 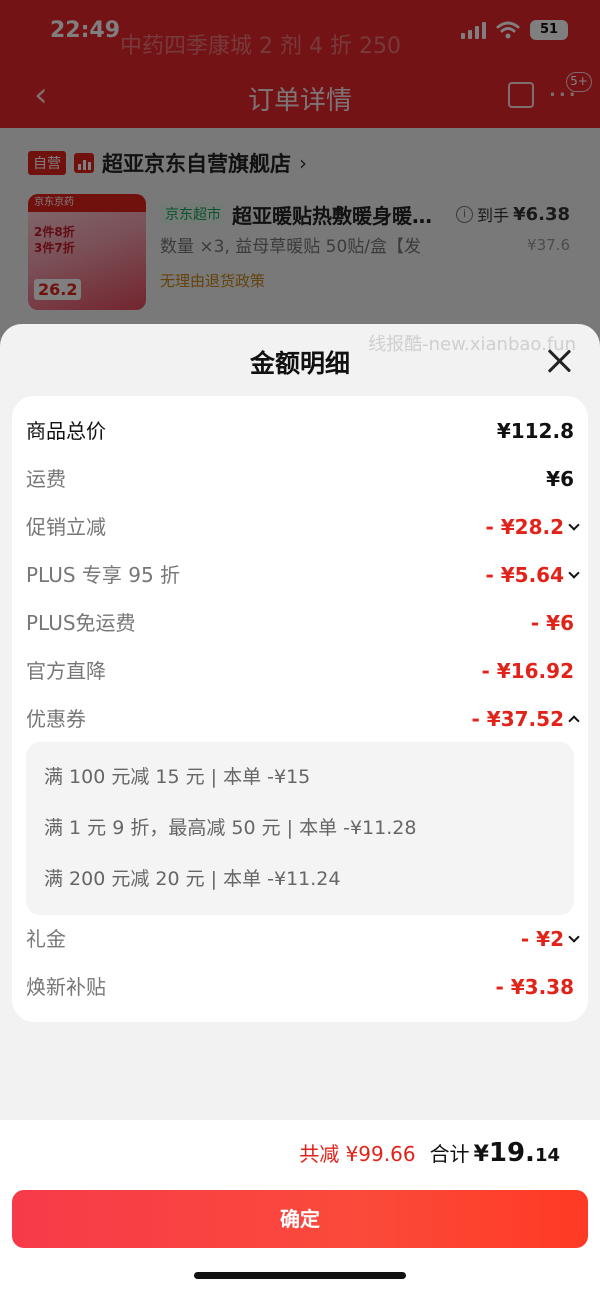 I want to click on total-amount-dec: 14, so click(x=547, y=1155).